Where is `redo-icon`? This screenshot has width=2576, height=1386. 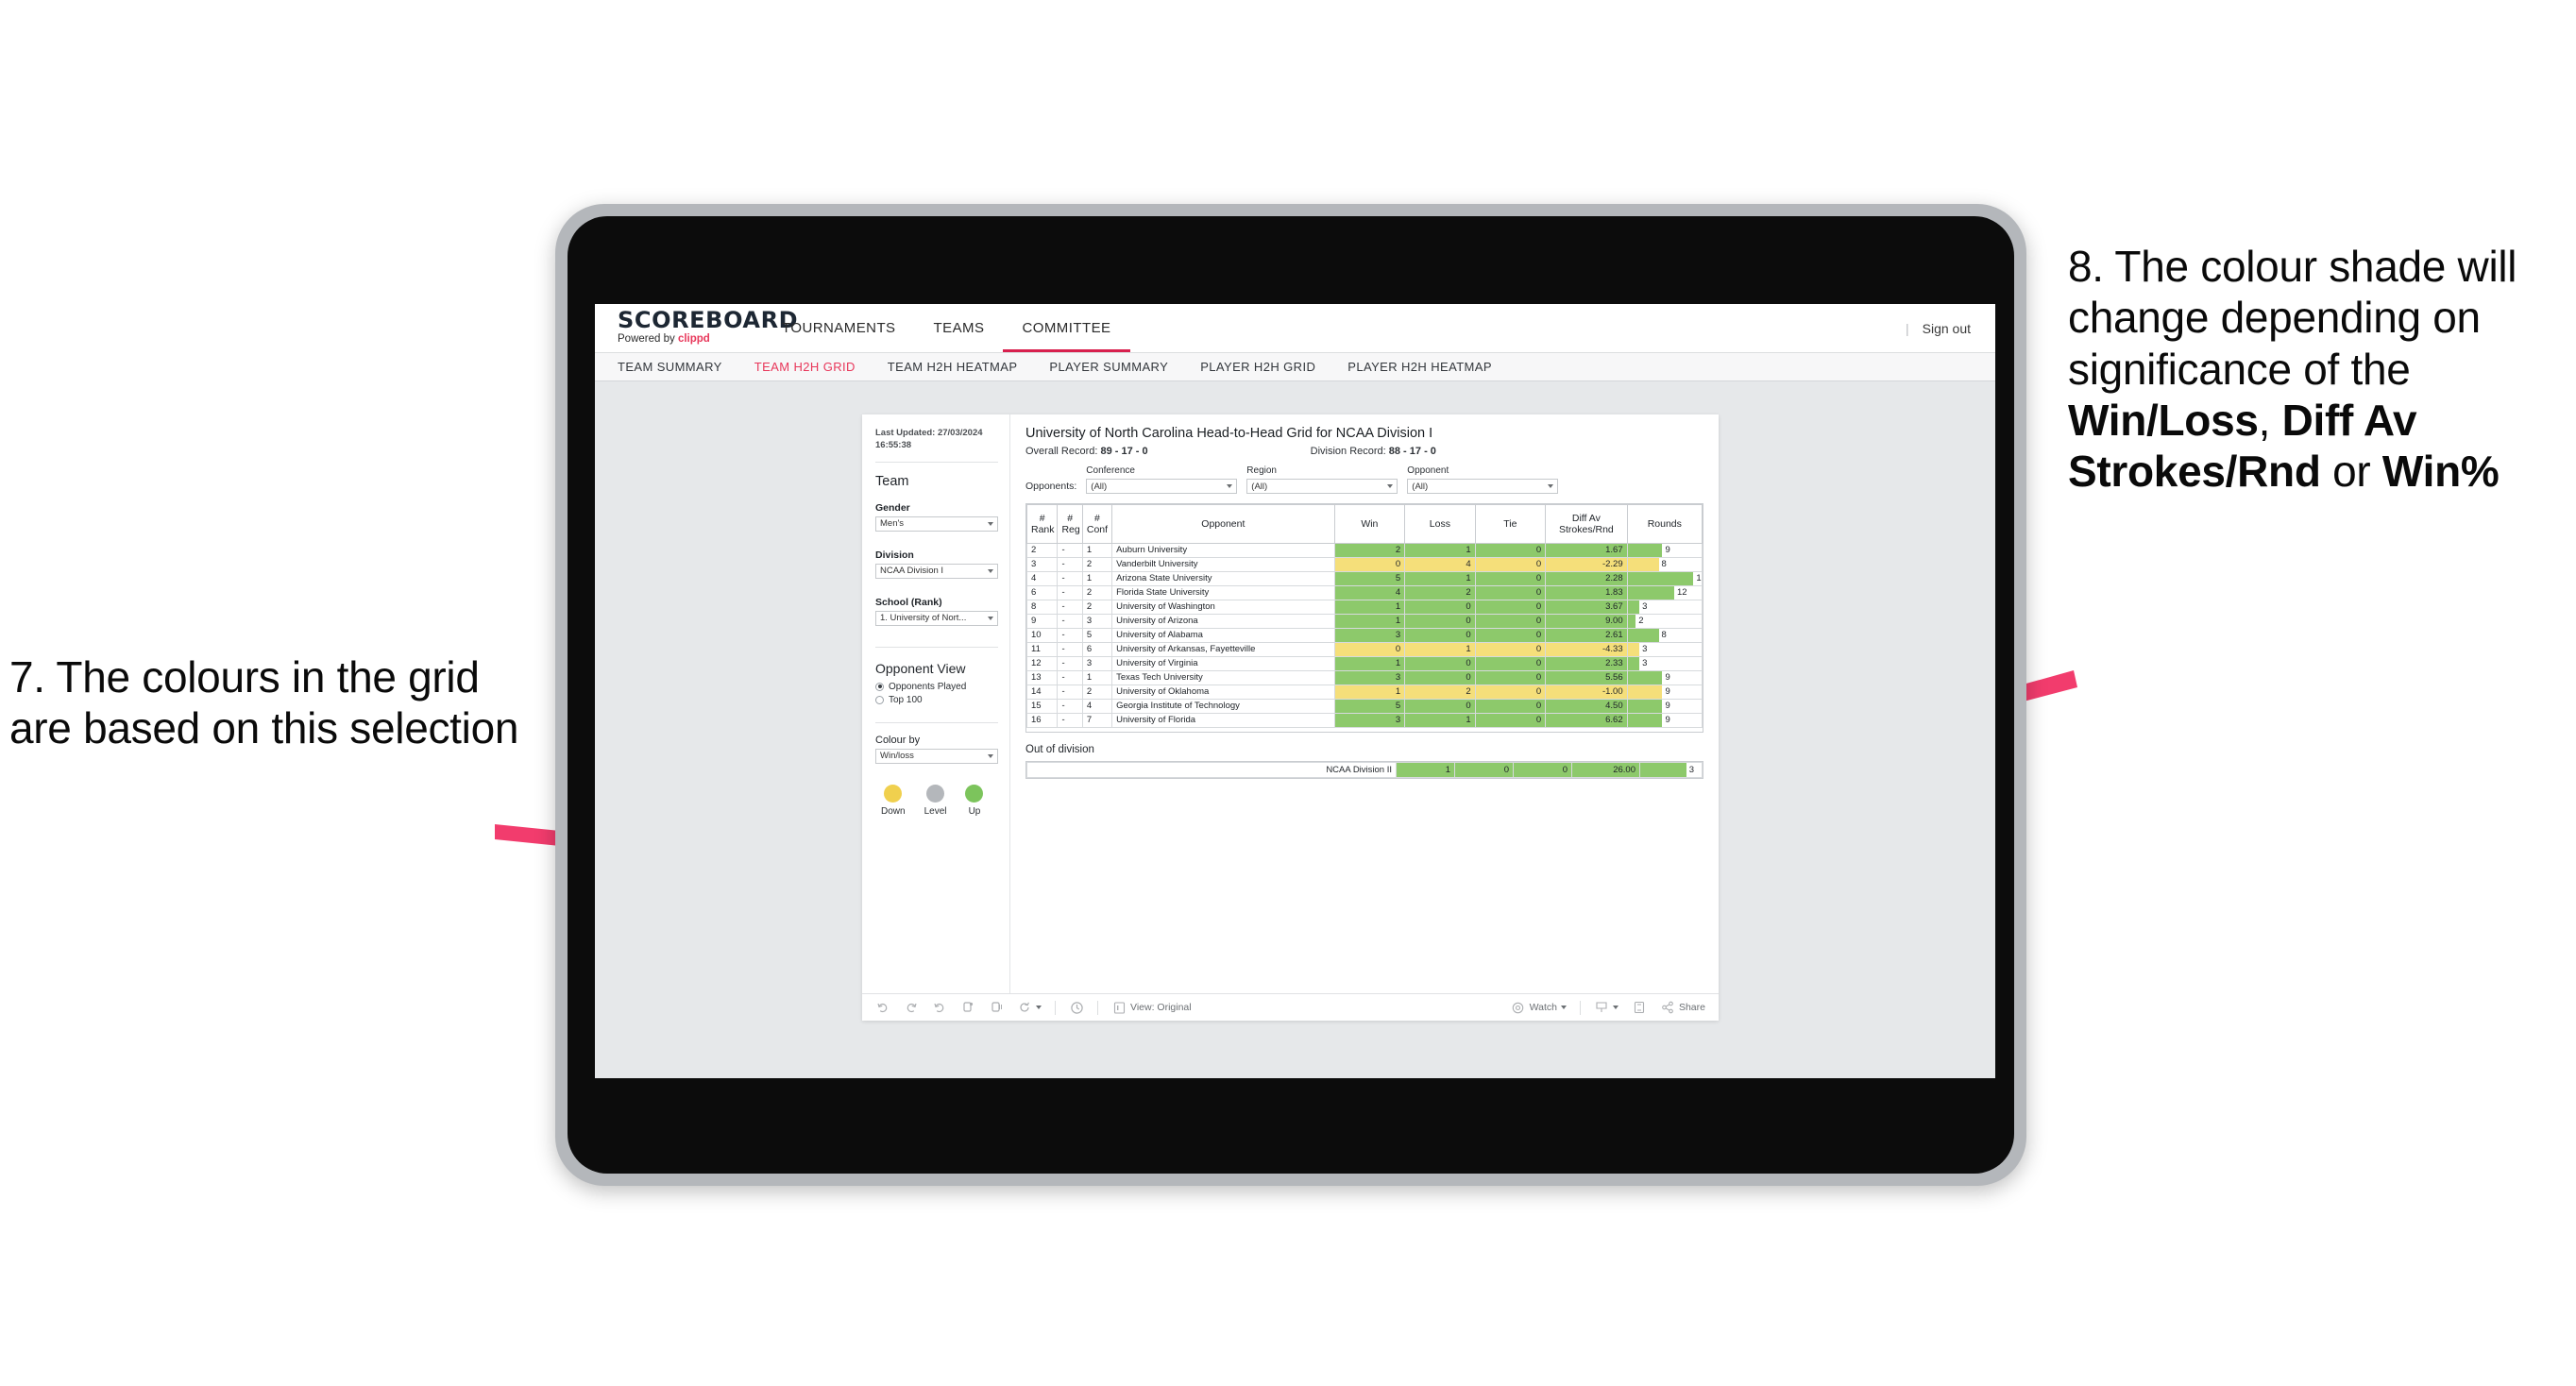 redo-icon is located at coordinates (911, 1008).